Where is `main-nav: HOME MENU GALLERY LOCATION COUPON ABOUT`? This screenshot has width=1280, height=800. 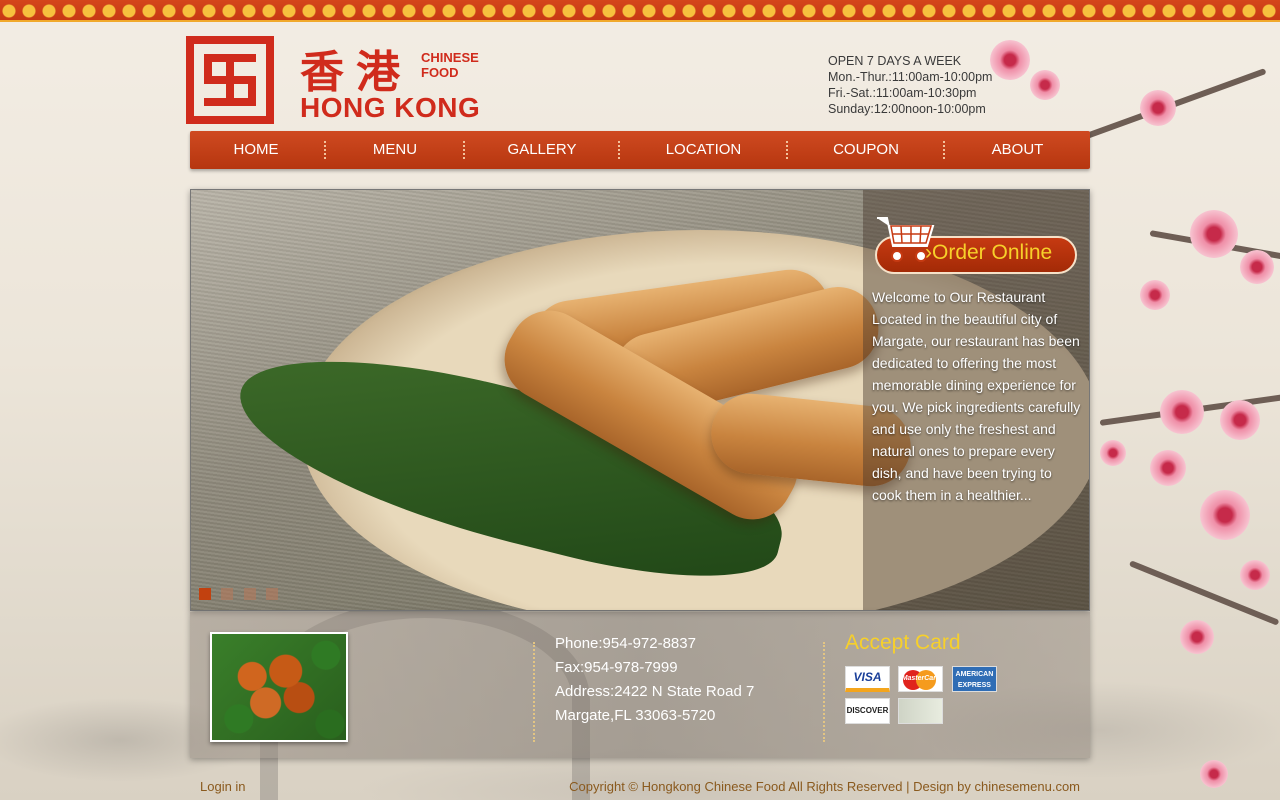 main-nav: HOME MENU GALLERY LOCATION COUPON ABOUT is located at coordinates (640, 150).